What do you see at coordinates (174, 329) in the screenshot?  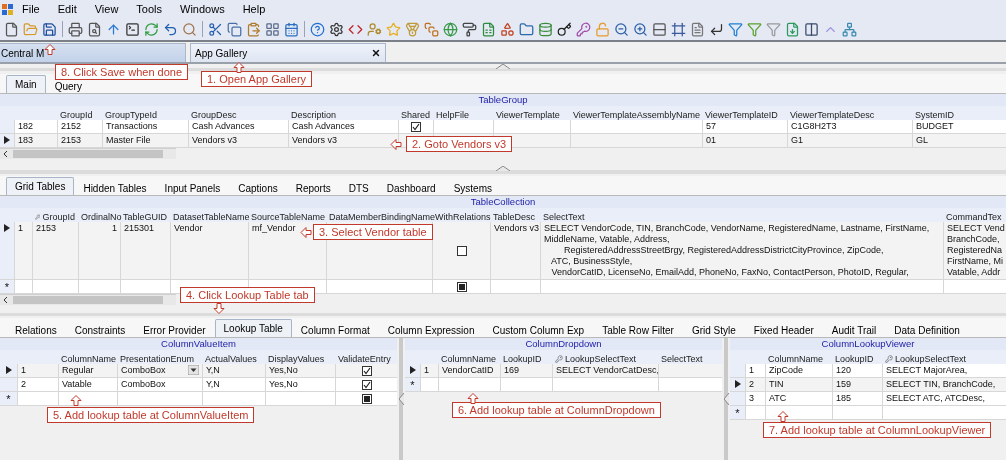 I see `tab: Error Provider` at bounding box center [174, 329].